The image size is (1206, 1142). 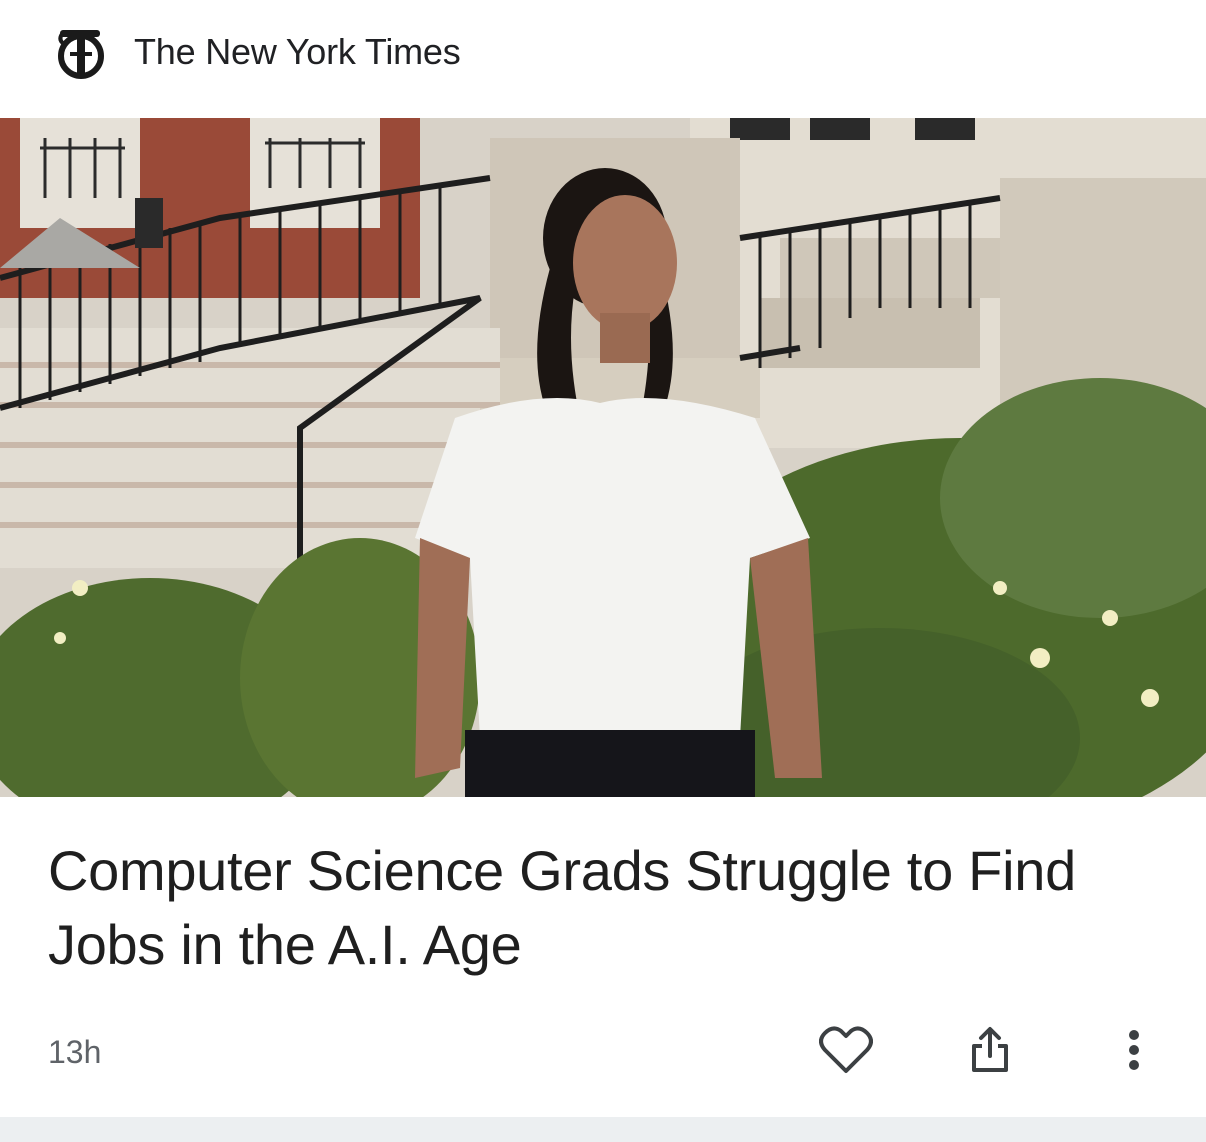 What do you see at coordinates (603, 1129) in the screenshot?
I see `card-divider` at bounding box center [603, 1129].